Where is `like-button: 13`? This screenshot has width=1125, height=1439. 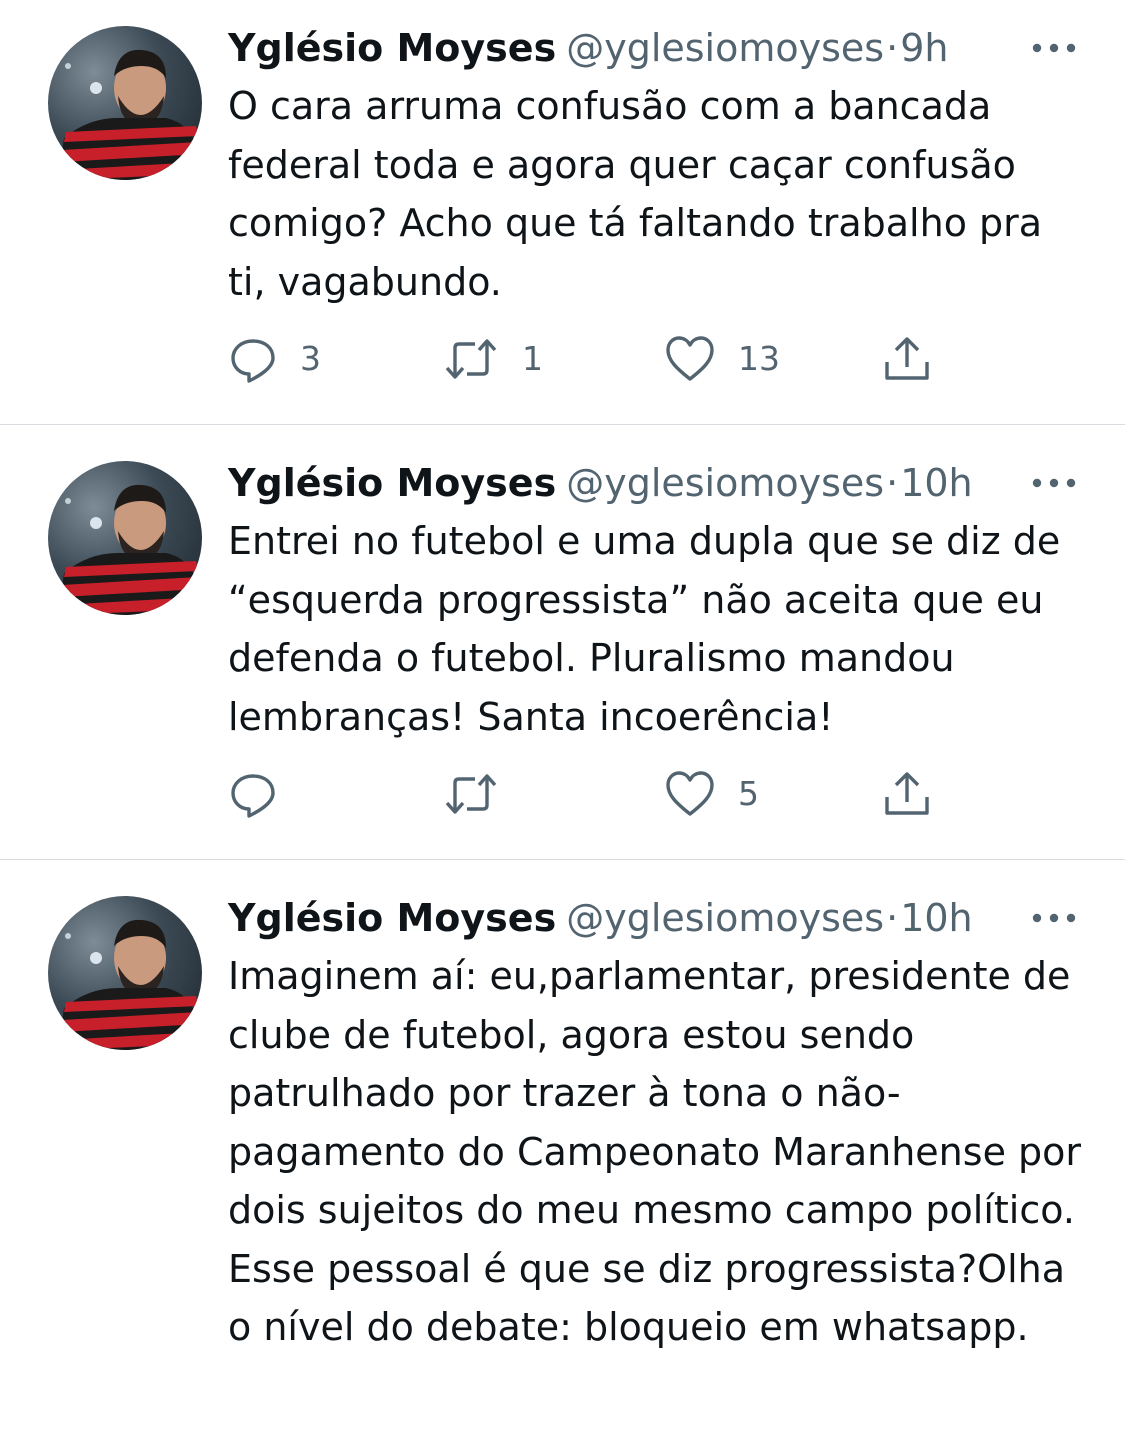
like-button: 13 is located at coordinates (722, 359).